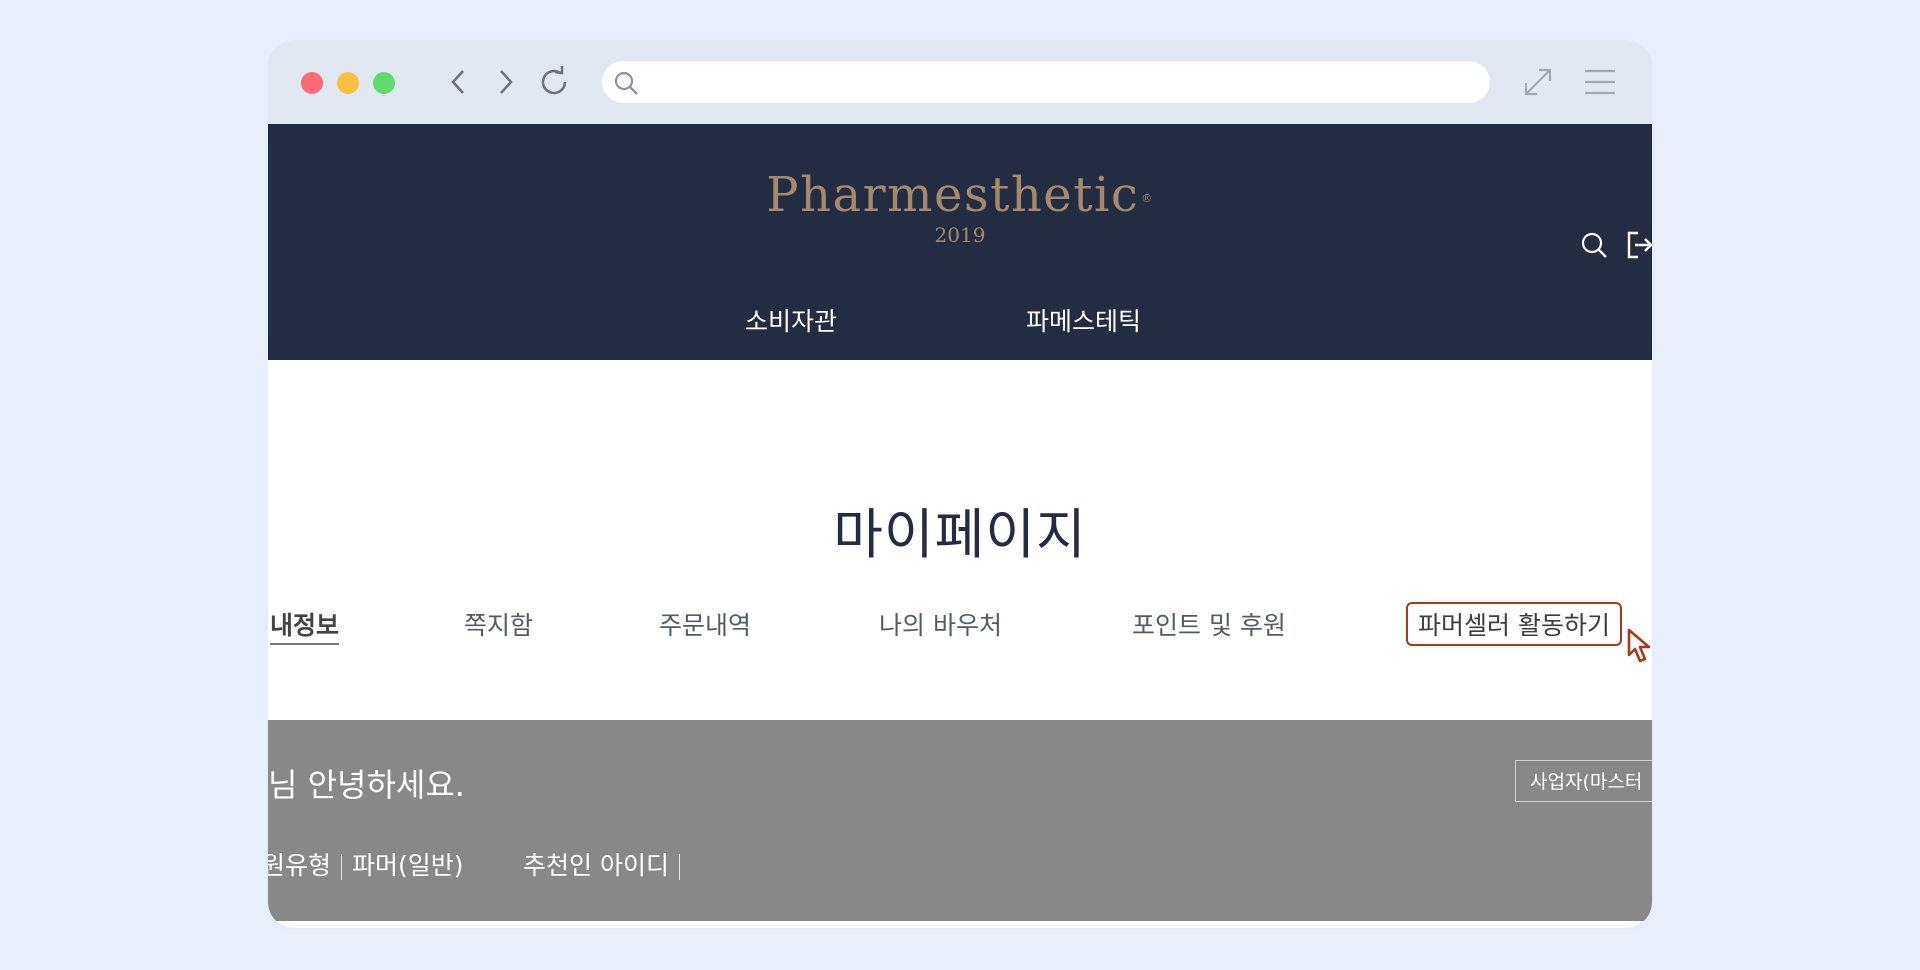 This screenshot has width=1920, height=970. I want to click on tab-my-info: 내정보, so click(305, 625).